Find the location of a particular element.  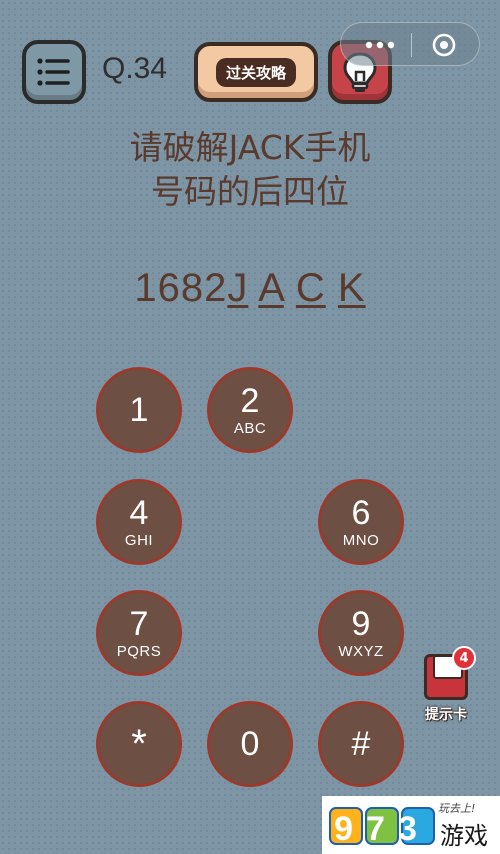

key-letters: WXYZ is located at coordinates (361, 651).